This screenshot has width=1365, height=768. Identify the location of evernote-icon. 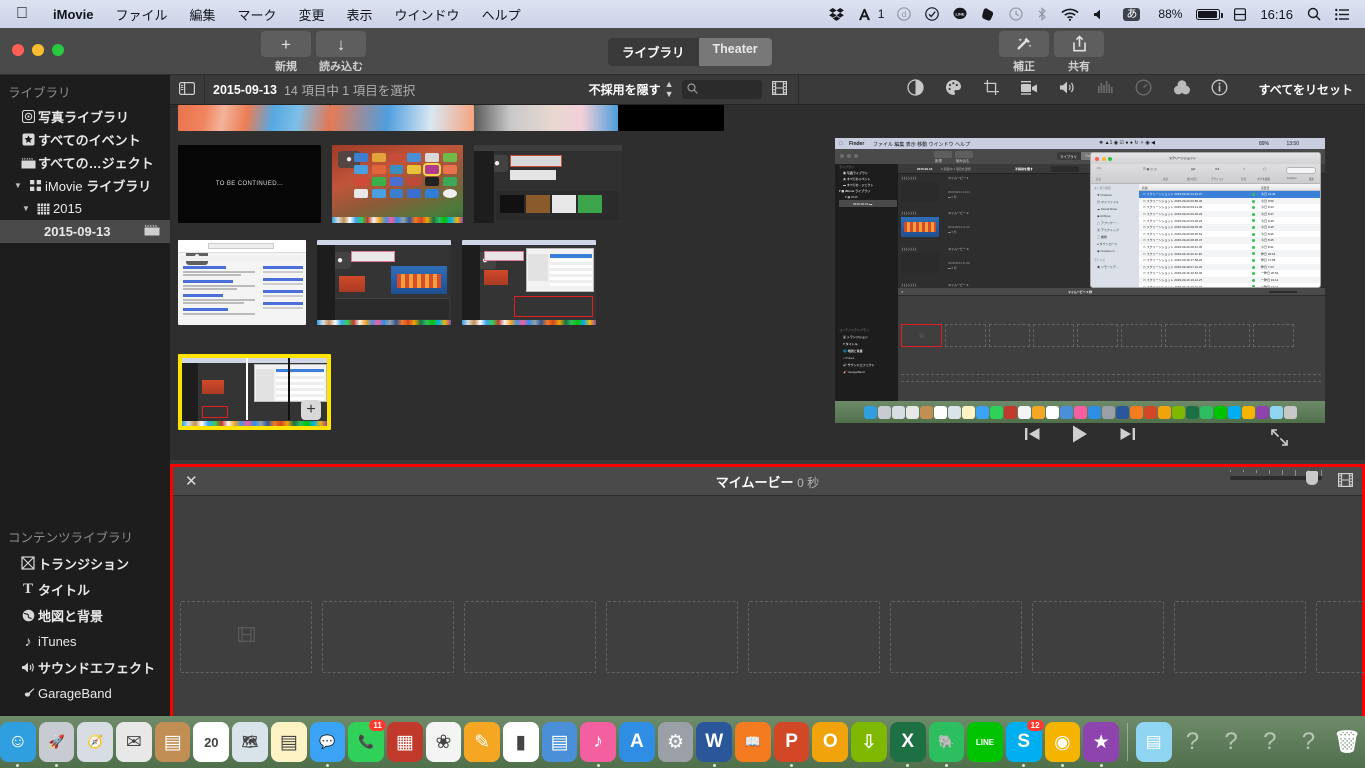
(988, 14).